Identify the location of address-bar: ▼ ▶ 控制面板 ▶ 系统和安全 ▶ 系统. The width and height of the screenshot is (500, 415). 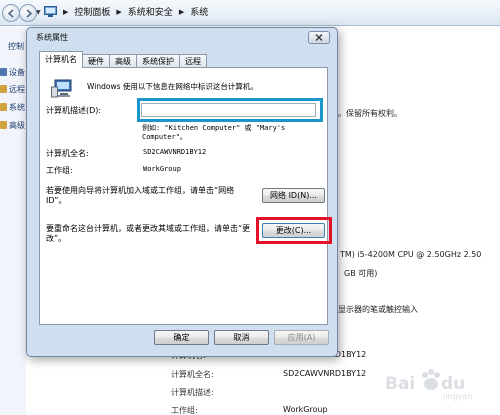
(250, 13).